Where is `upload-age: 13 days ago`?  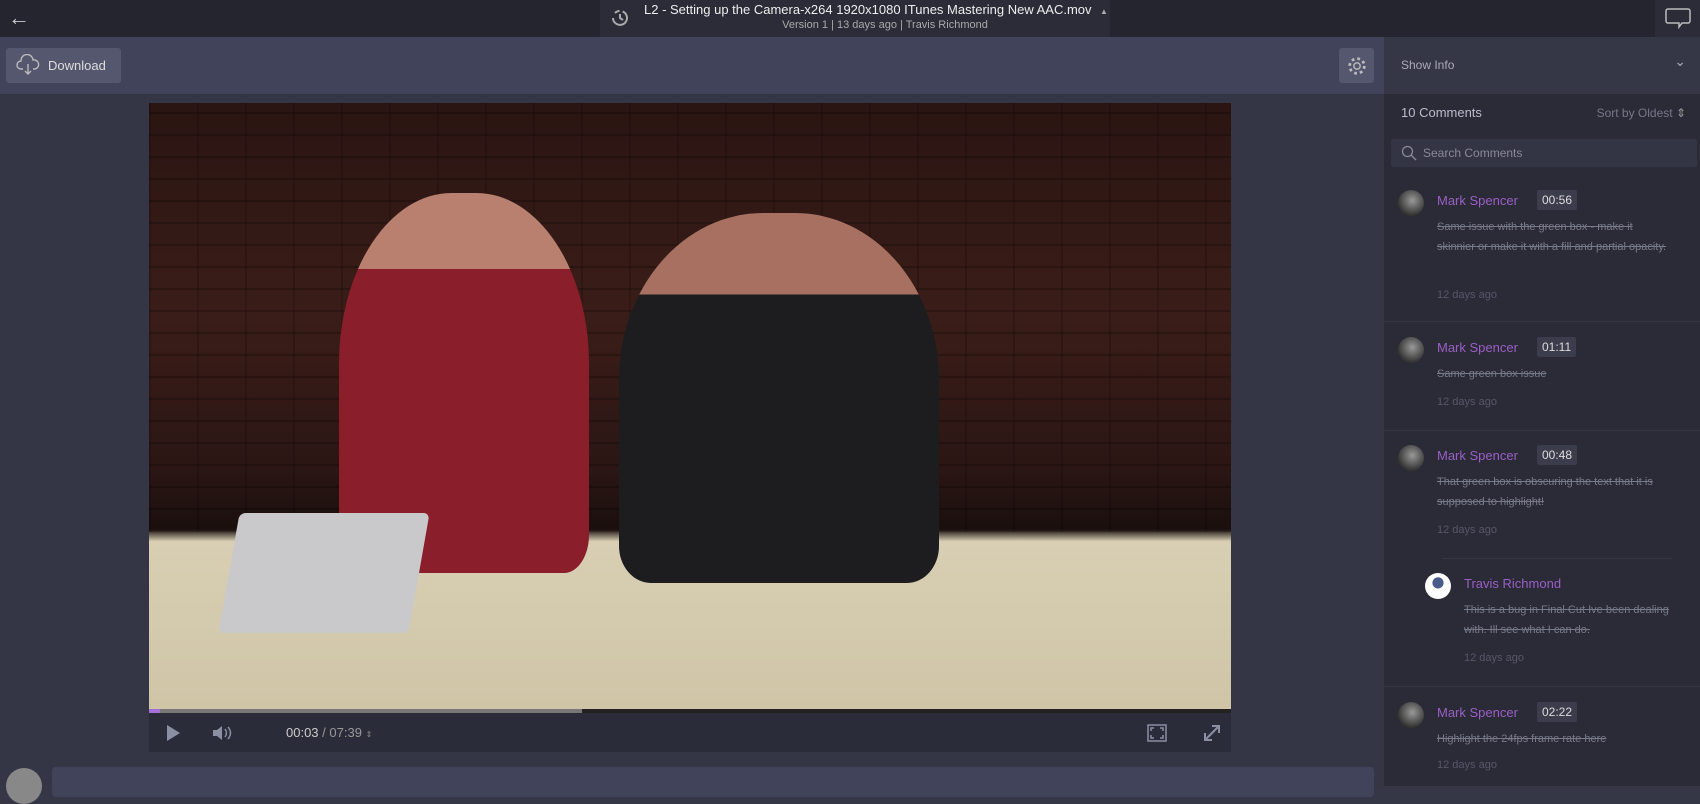 upload-age: 13 days ago is located at coordinates (867, 25).